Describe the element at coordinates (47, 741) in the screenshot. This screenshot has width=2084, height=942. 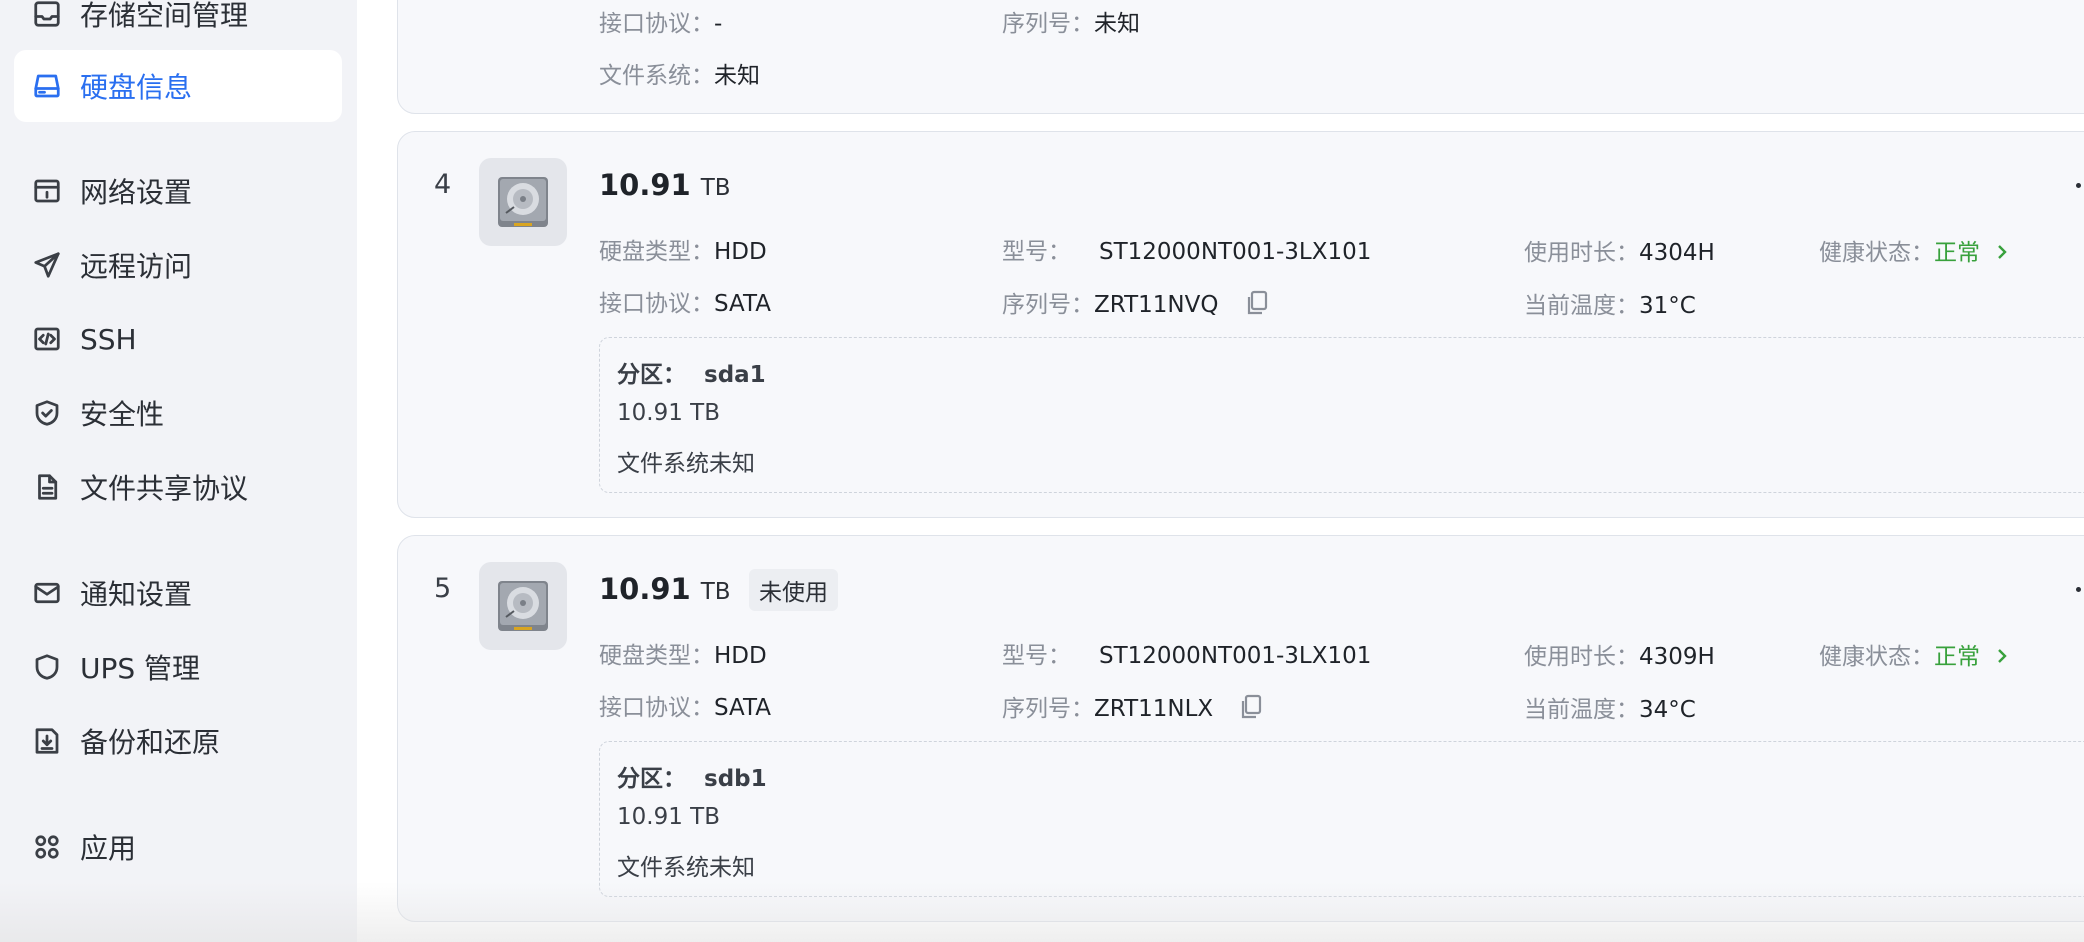
I see `backup-icon` at that location.